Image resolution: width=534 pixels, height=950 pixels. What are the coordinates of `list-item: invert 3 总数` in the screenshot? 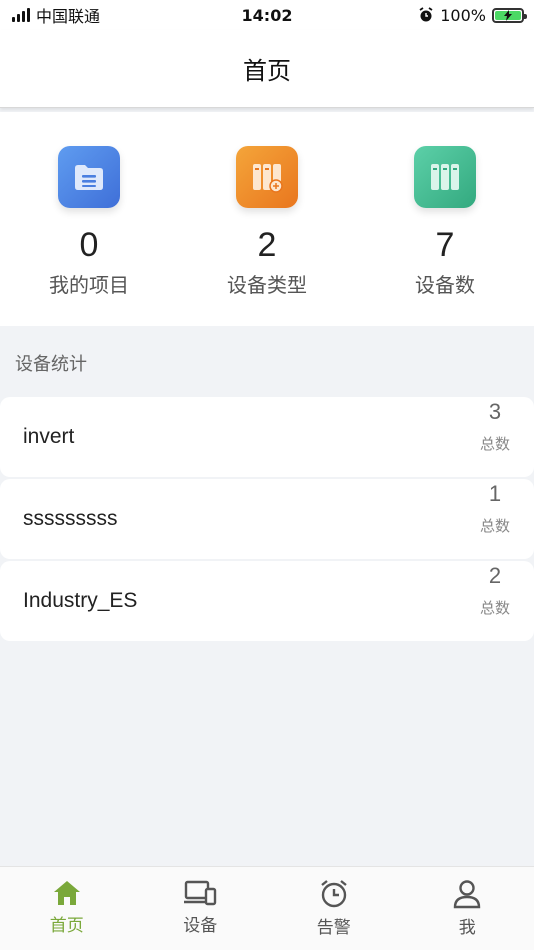 It's located at (267, 437).